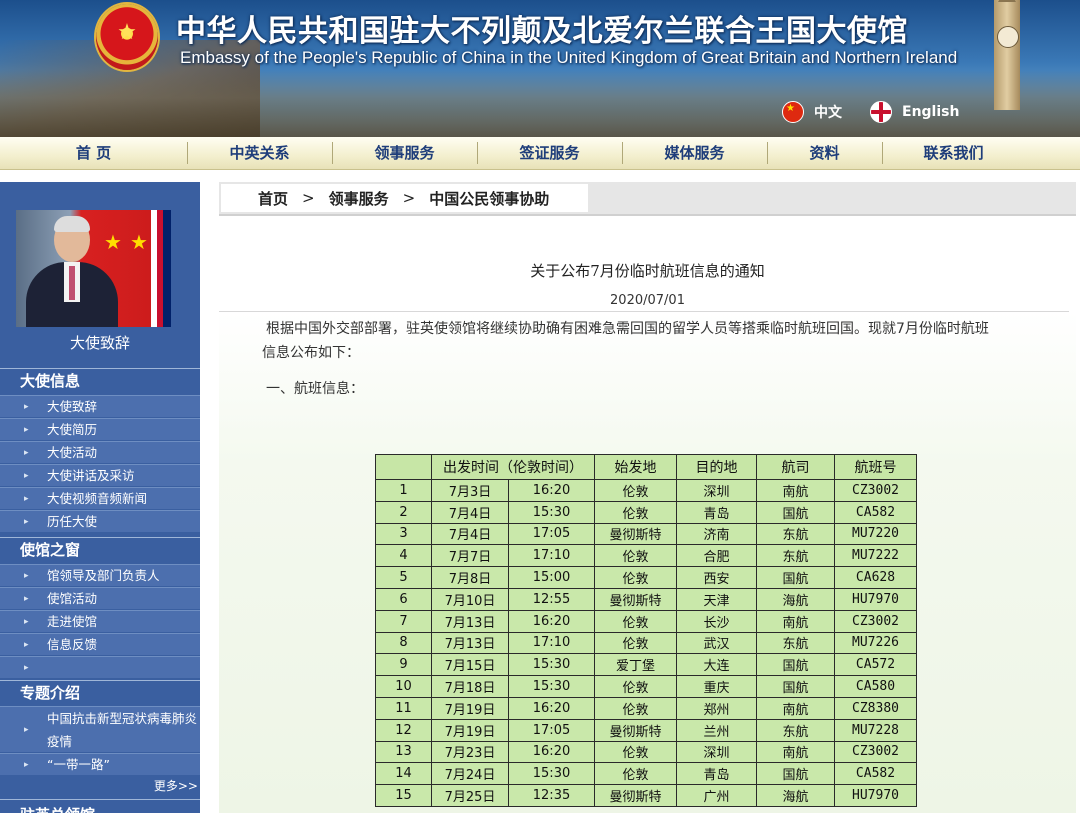 The image size is (1080, 813). Describe the element at coordinates (273, 198) in the screenshot. I see `breadcrumb-home: 首页` at that location.